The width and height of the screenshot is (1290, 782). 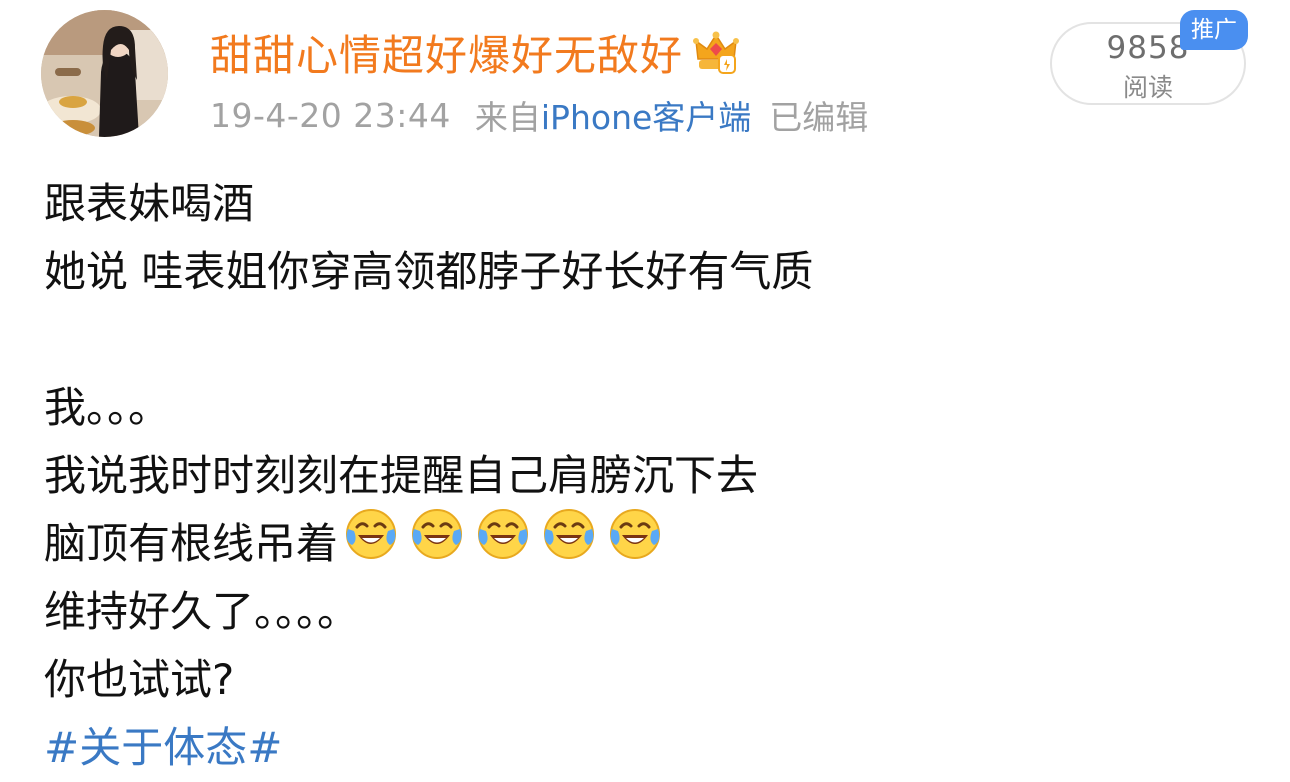 What do you see at coordinates (646, 115) in the screenshot?
I see `source-link: iPhone客户端` at bounding box center [646, 115].